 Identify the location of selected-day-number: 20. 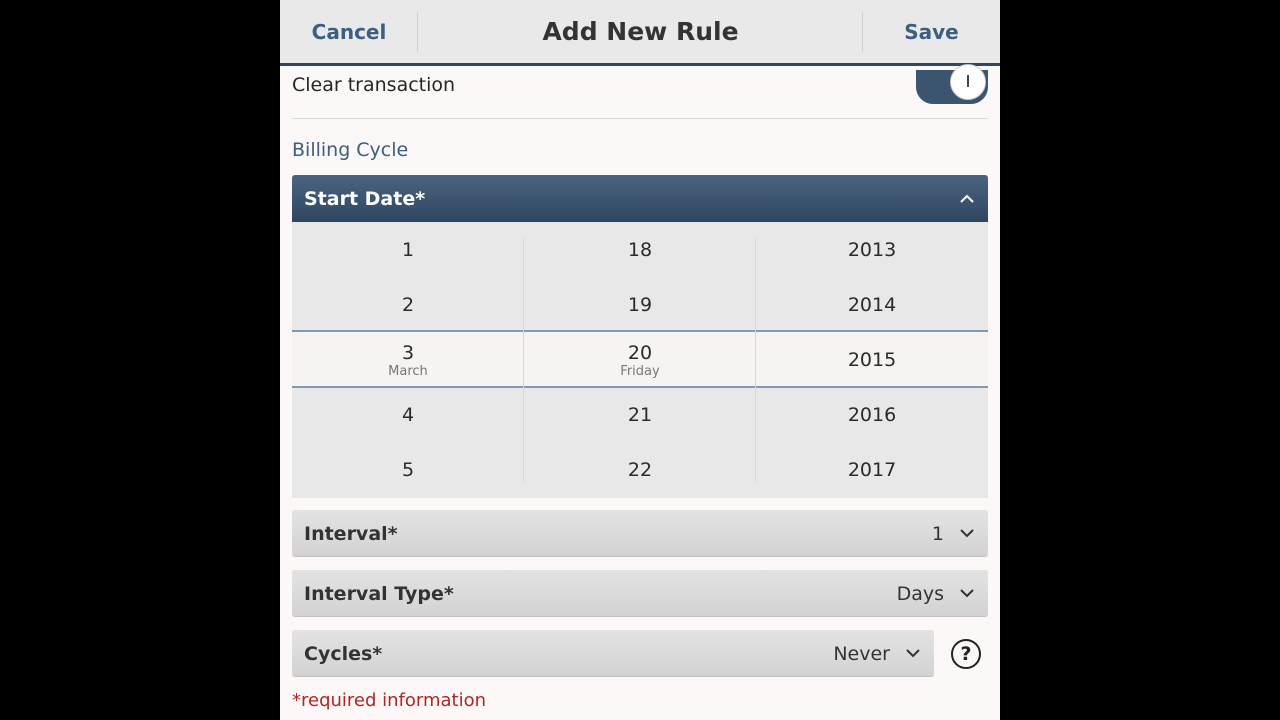
(640, 353).